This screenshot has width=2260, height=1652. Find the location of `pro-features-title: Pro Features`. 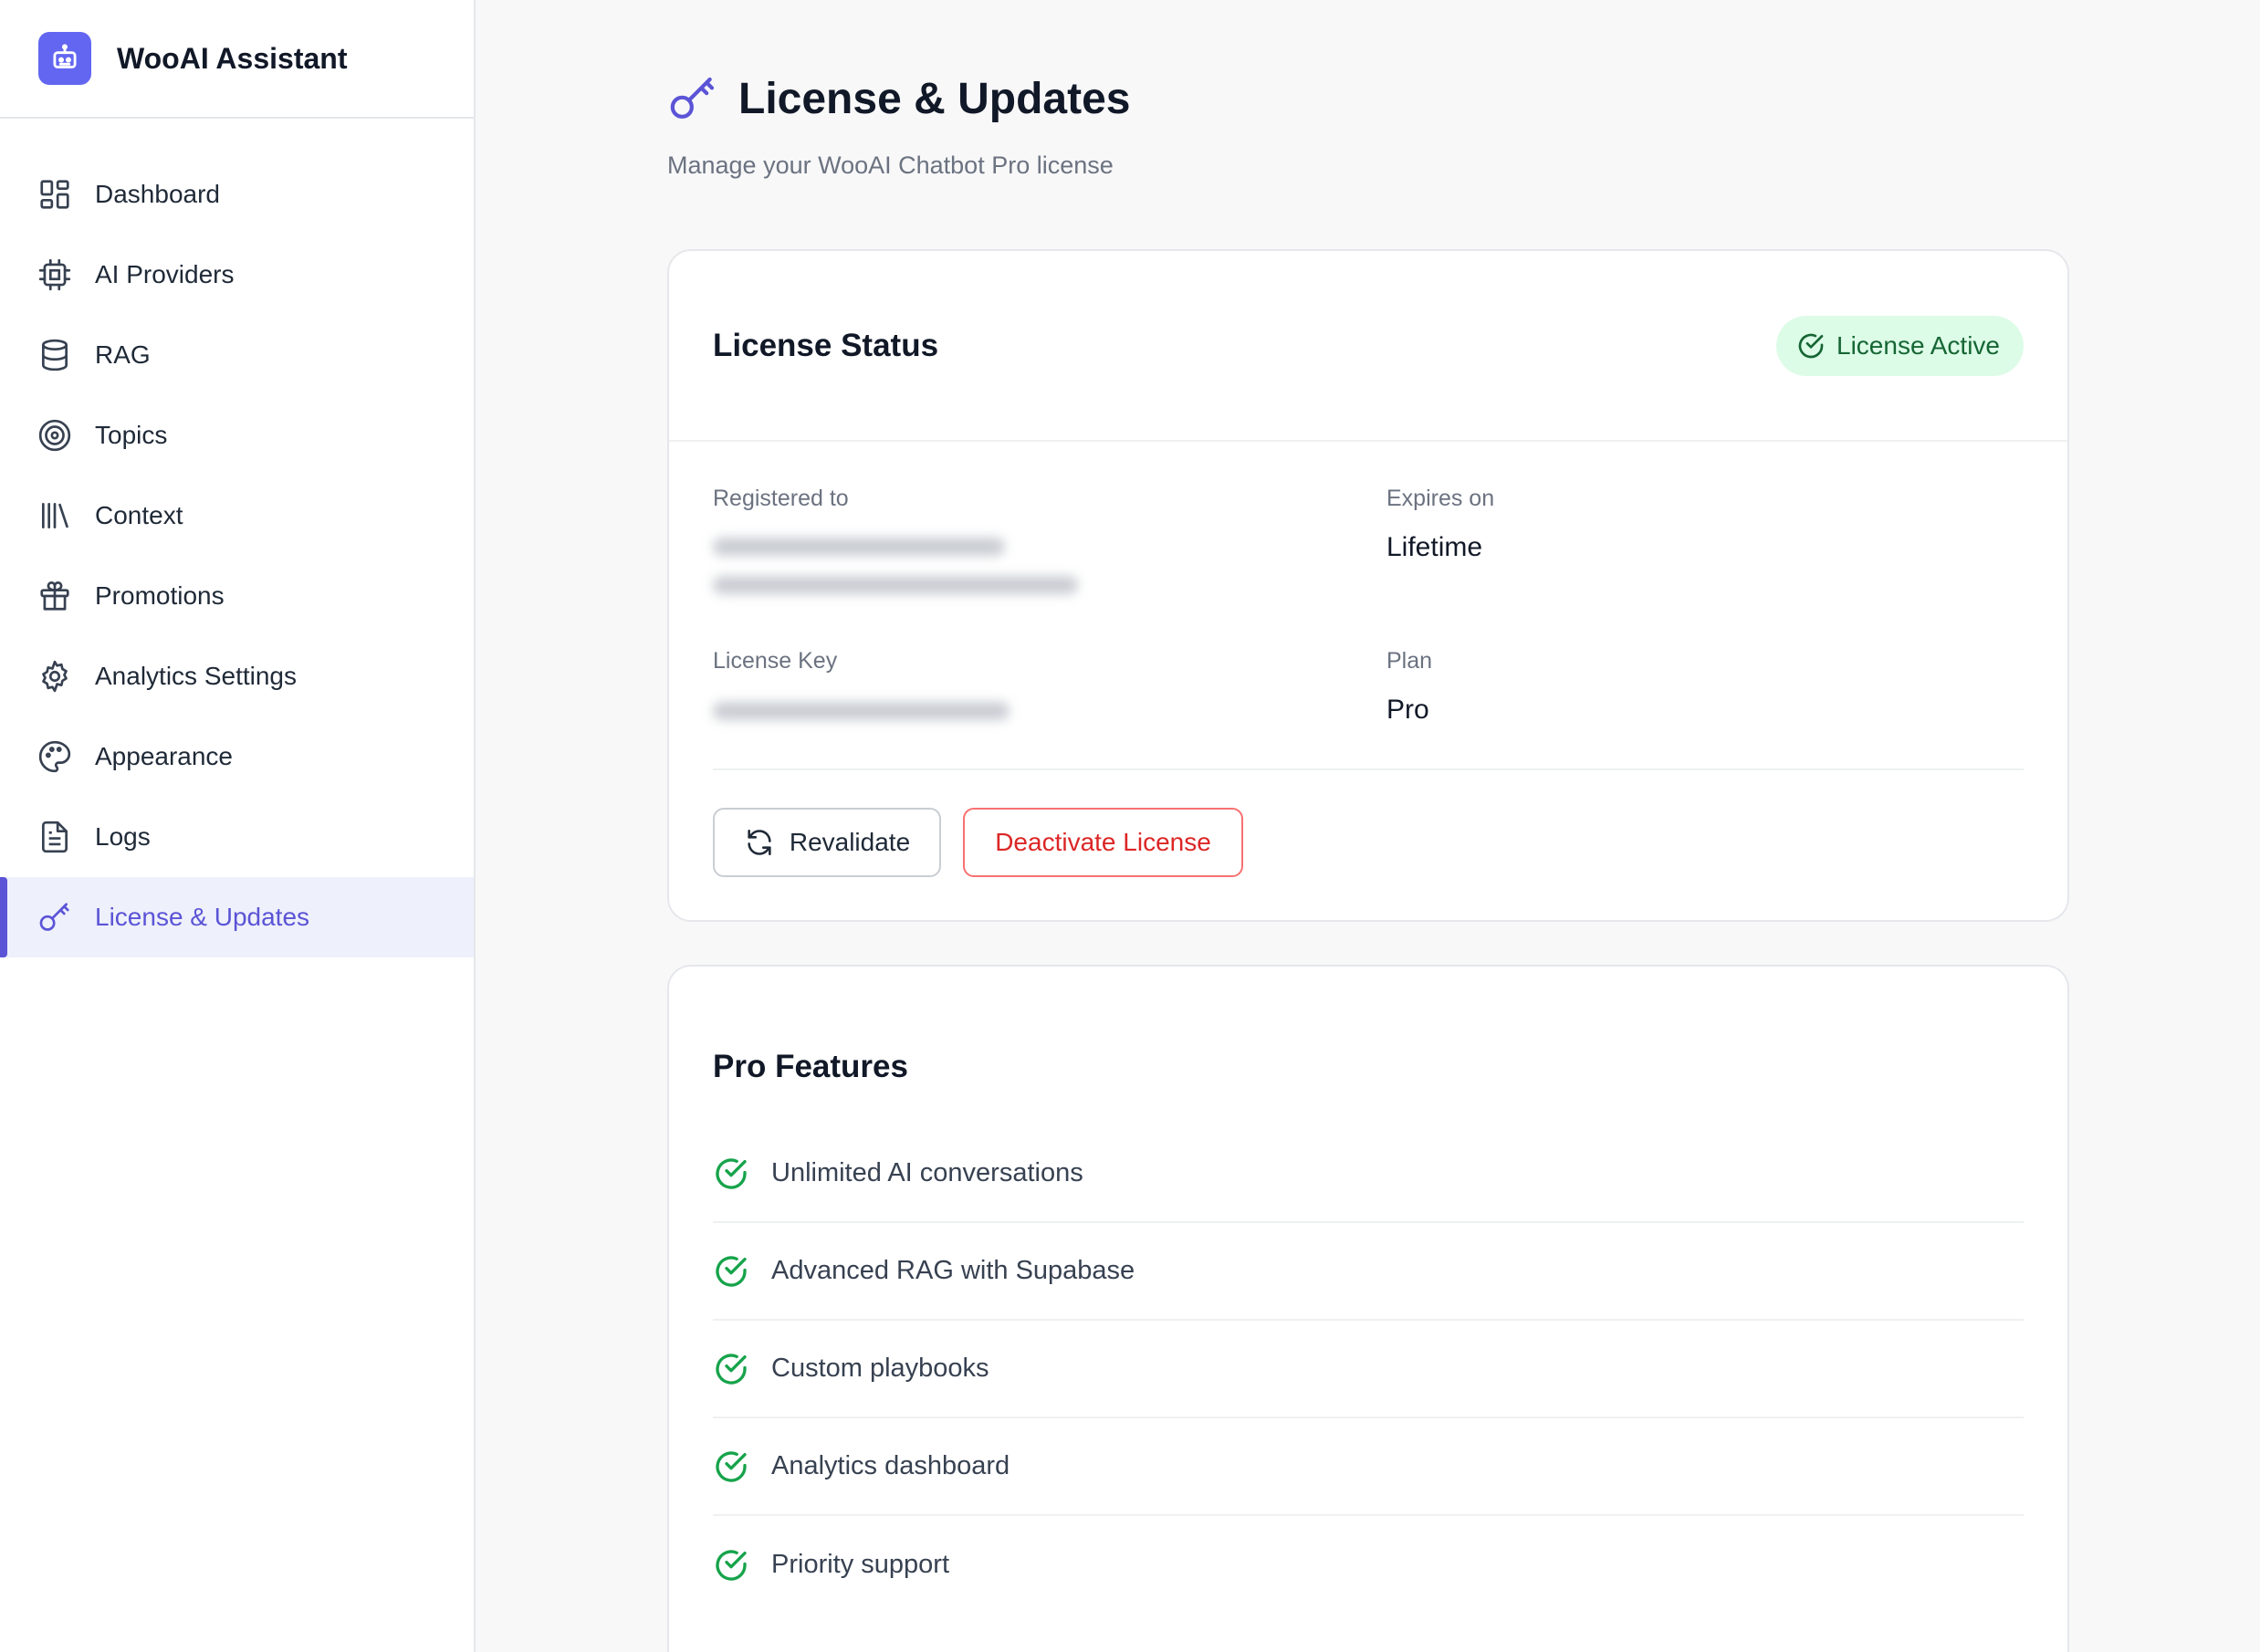

pro-features-title: Pro Features is located at coordinates (810, 1066).